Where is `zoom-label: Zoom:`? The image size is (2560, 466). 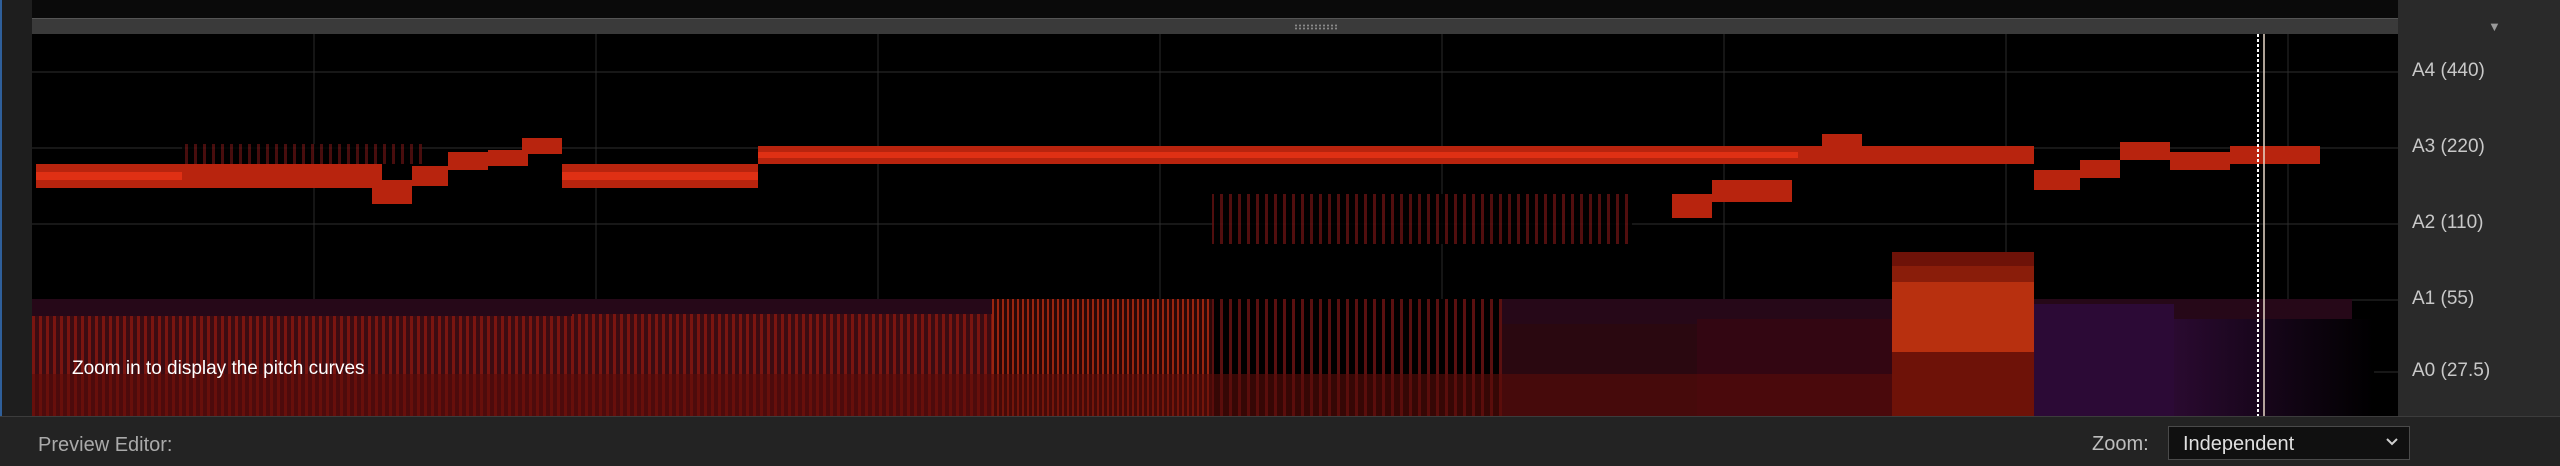 zoom-label: Zoom: is located at coordinates (2120, 444).